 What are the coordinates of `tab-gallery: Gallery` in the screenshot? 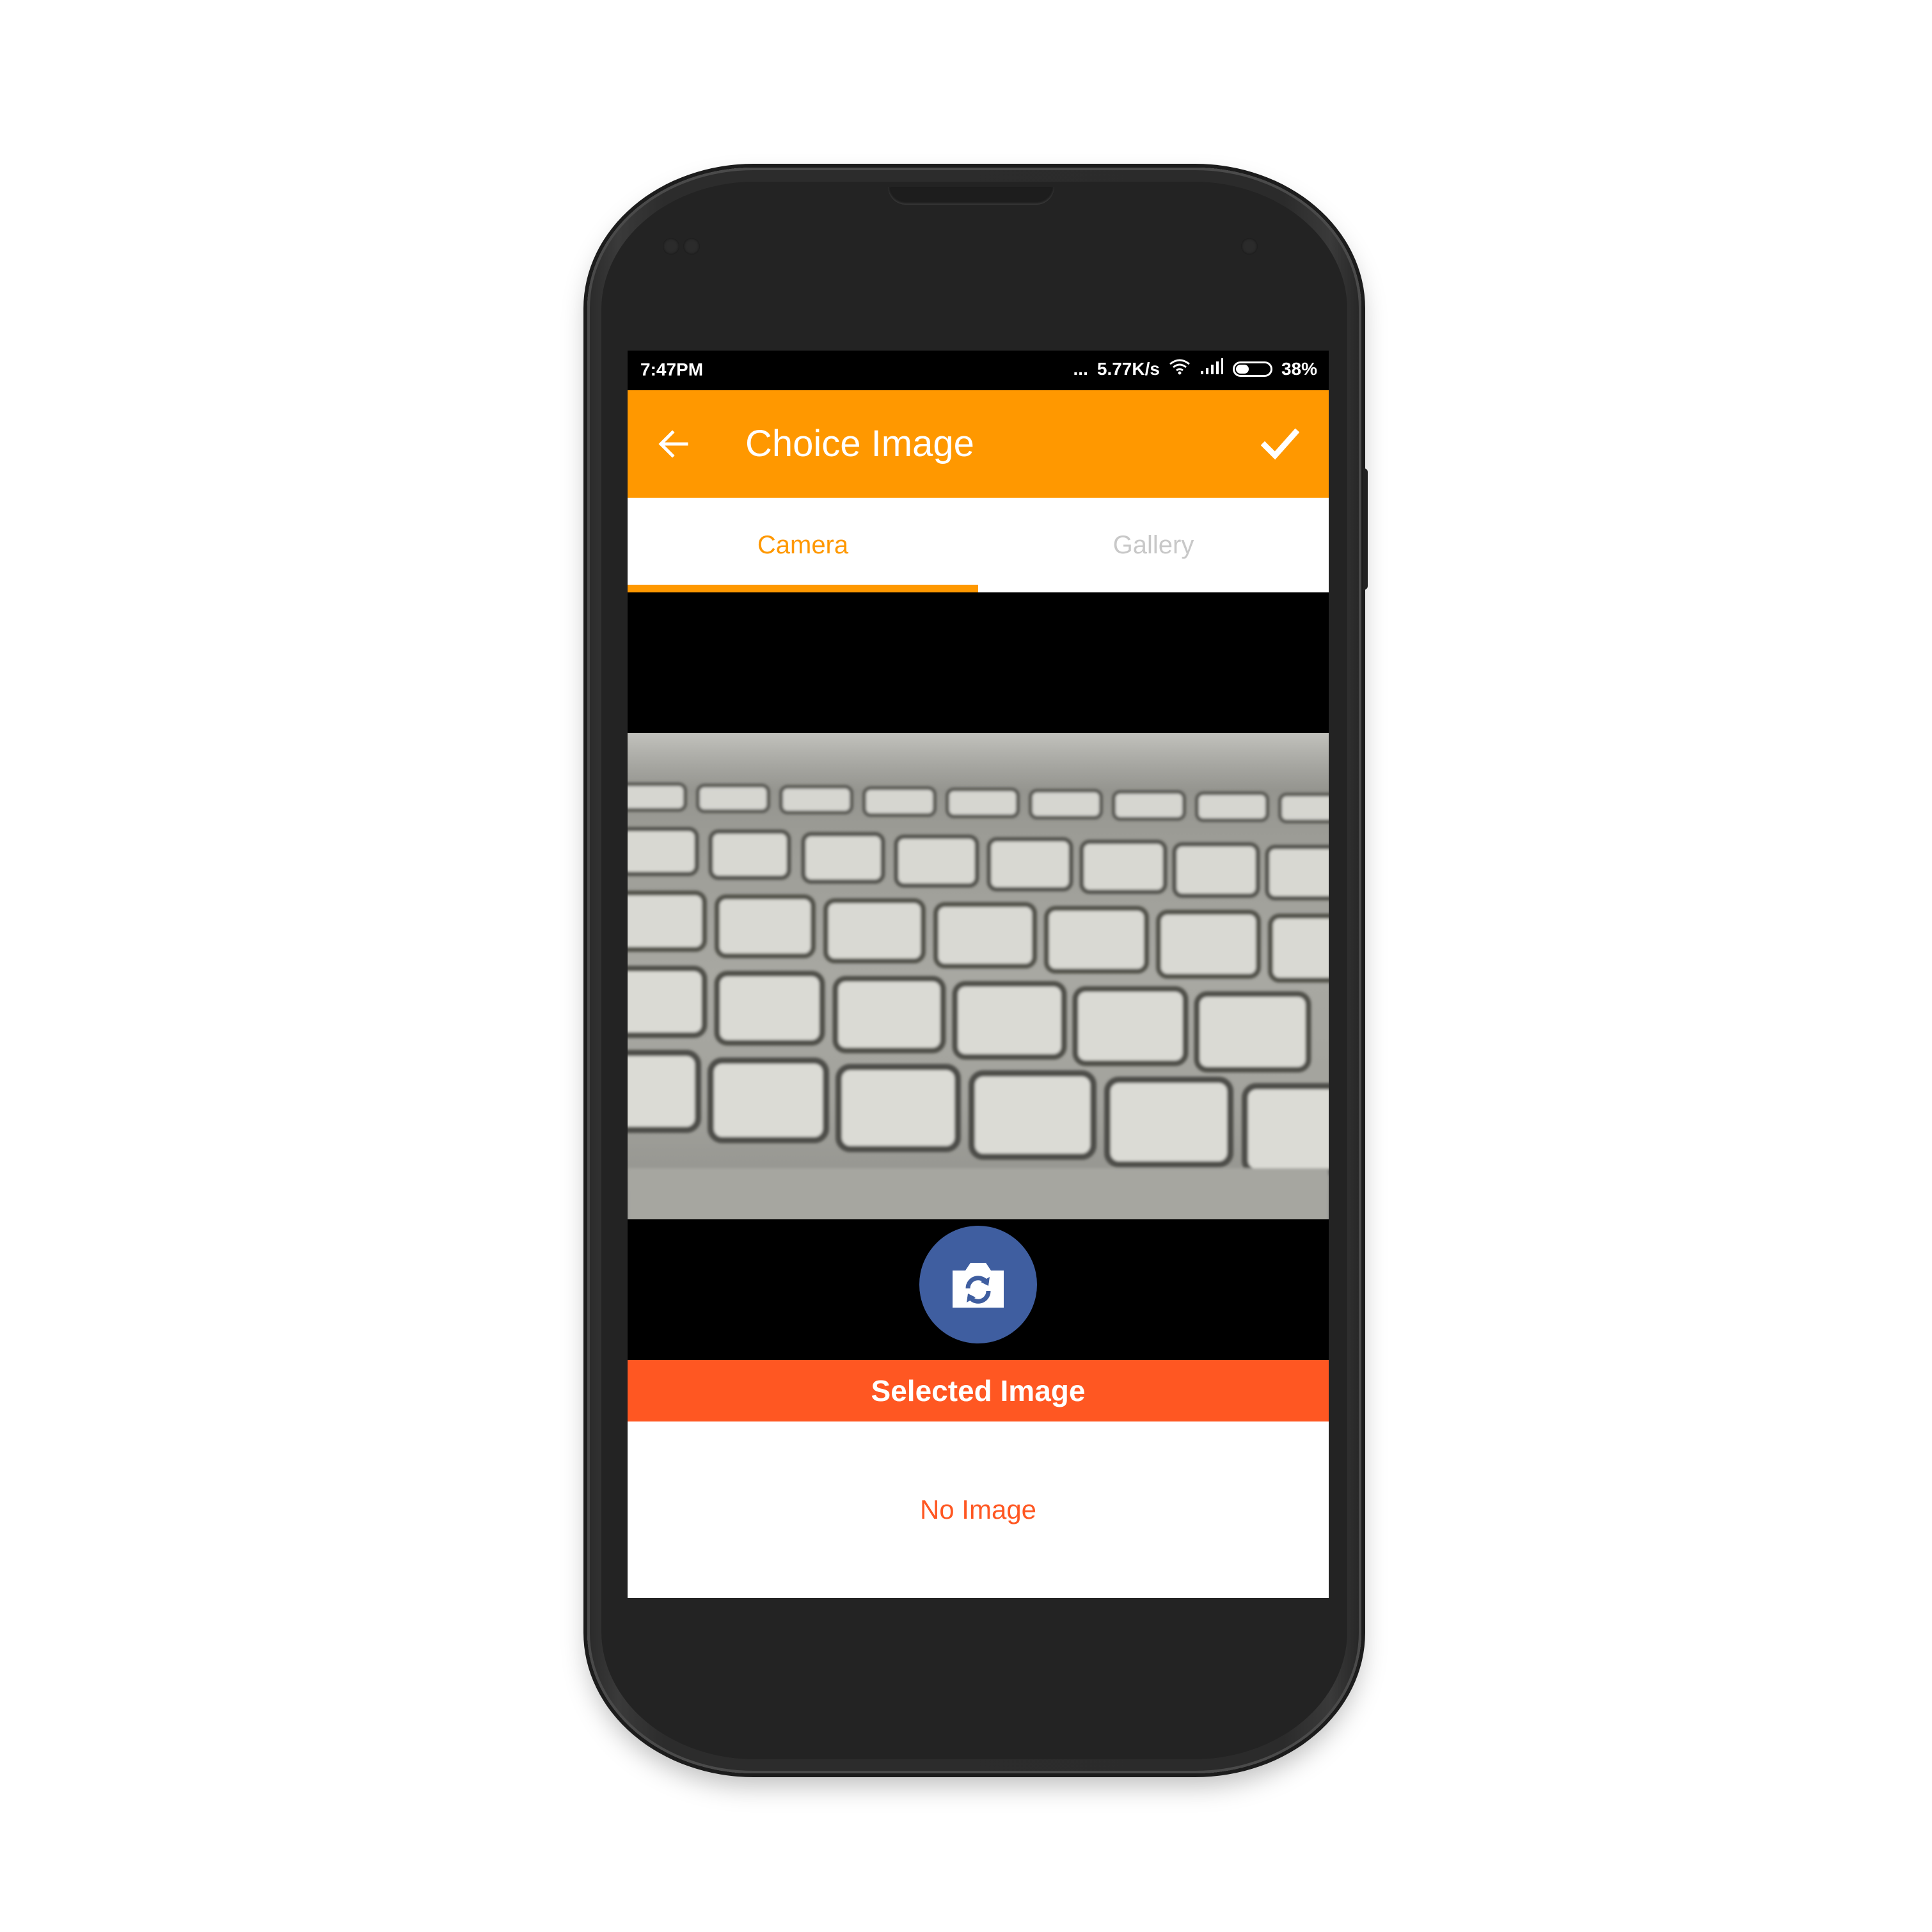 It's located at (1153, 545).